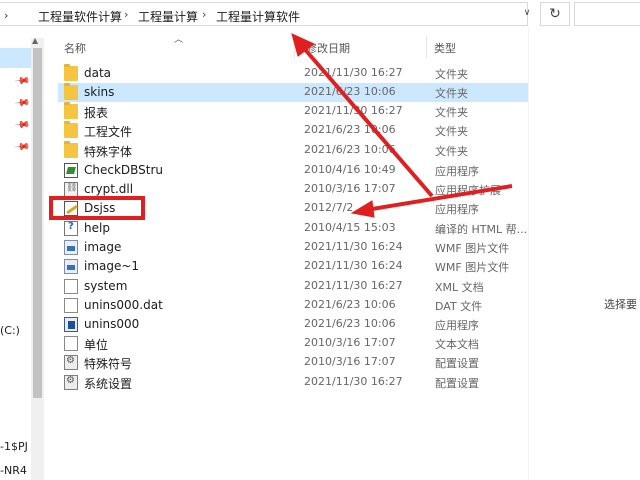  What do you see at coordinates (96, 113) in the screenshot?
I see `file-name: 报表` at bounding box center [96, 113].